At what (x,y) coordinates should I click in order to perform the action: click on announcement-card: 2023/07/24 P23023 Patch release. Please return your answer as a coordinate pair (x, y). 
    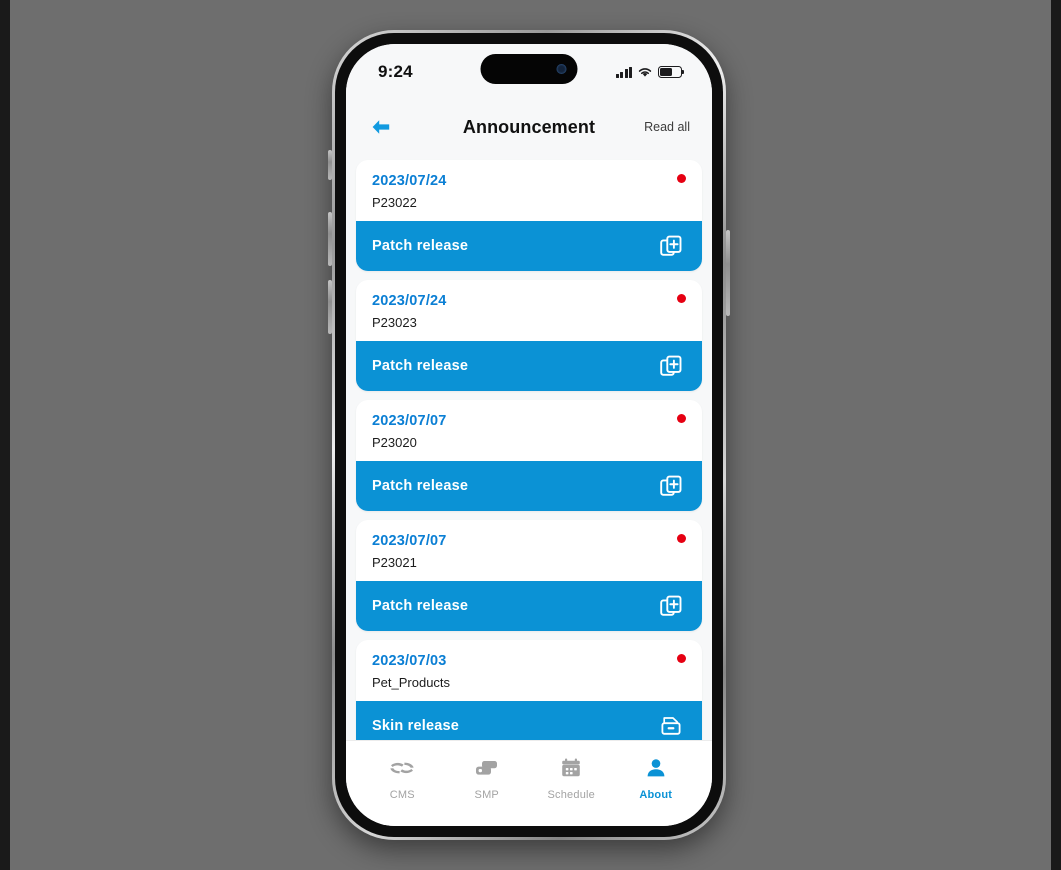
    Looking at the image, I should click on (529, 335).